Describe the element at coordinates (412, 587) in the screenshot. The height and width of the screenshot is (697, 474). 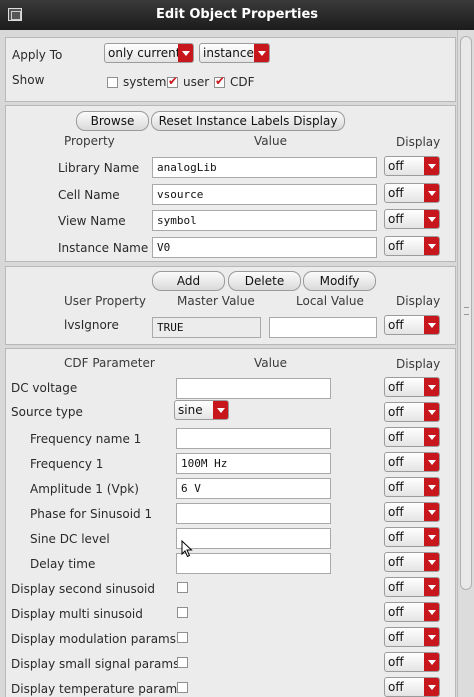
I see `display-second-sinusoid-display-select: off` at that location.